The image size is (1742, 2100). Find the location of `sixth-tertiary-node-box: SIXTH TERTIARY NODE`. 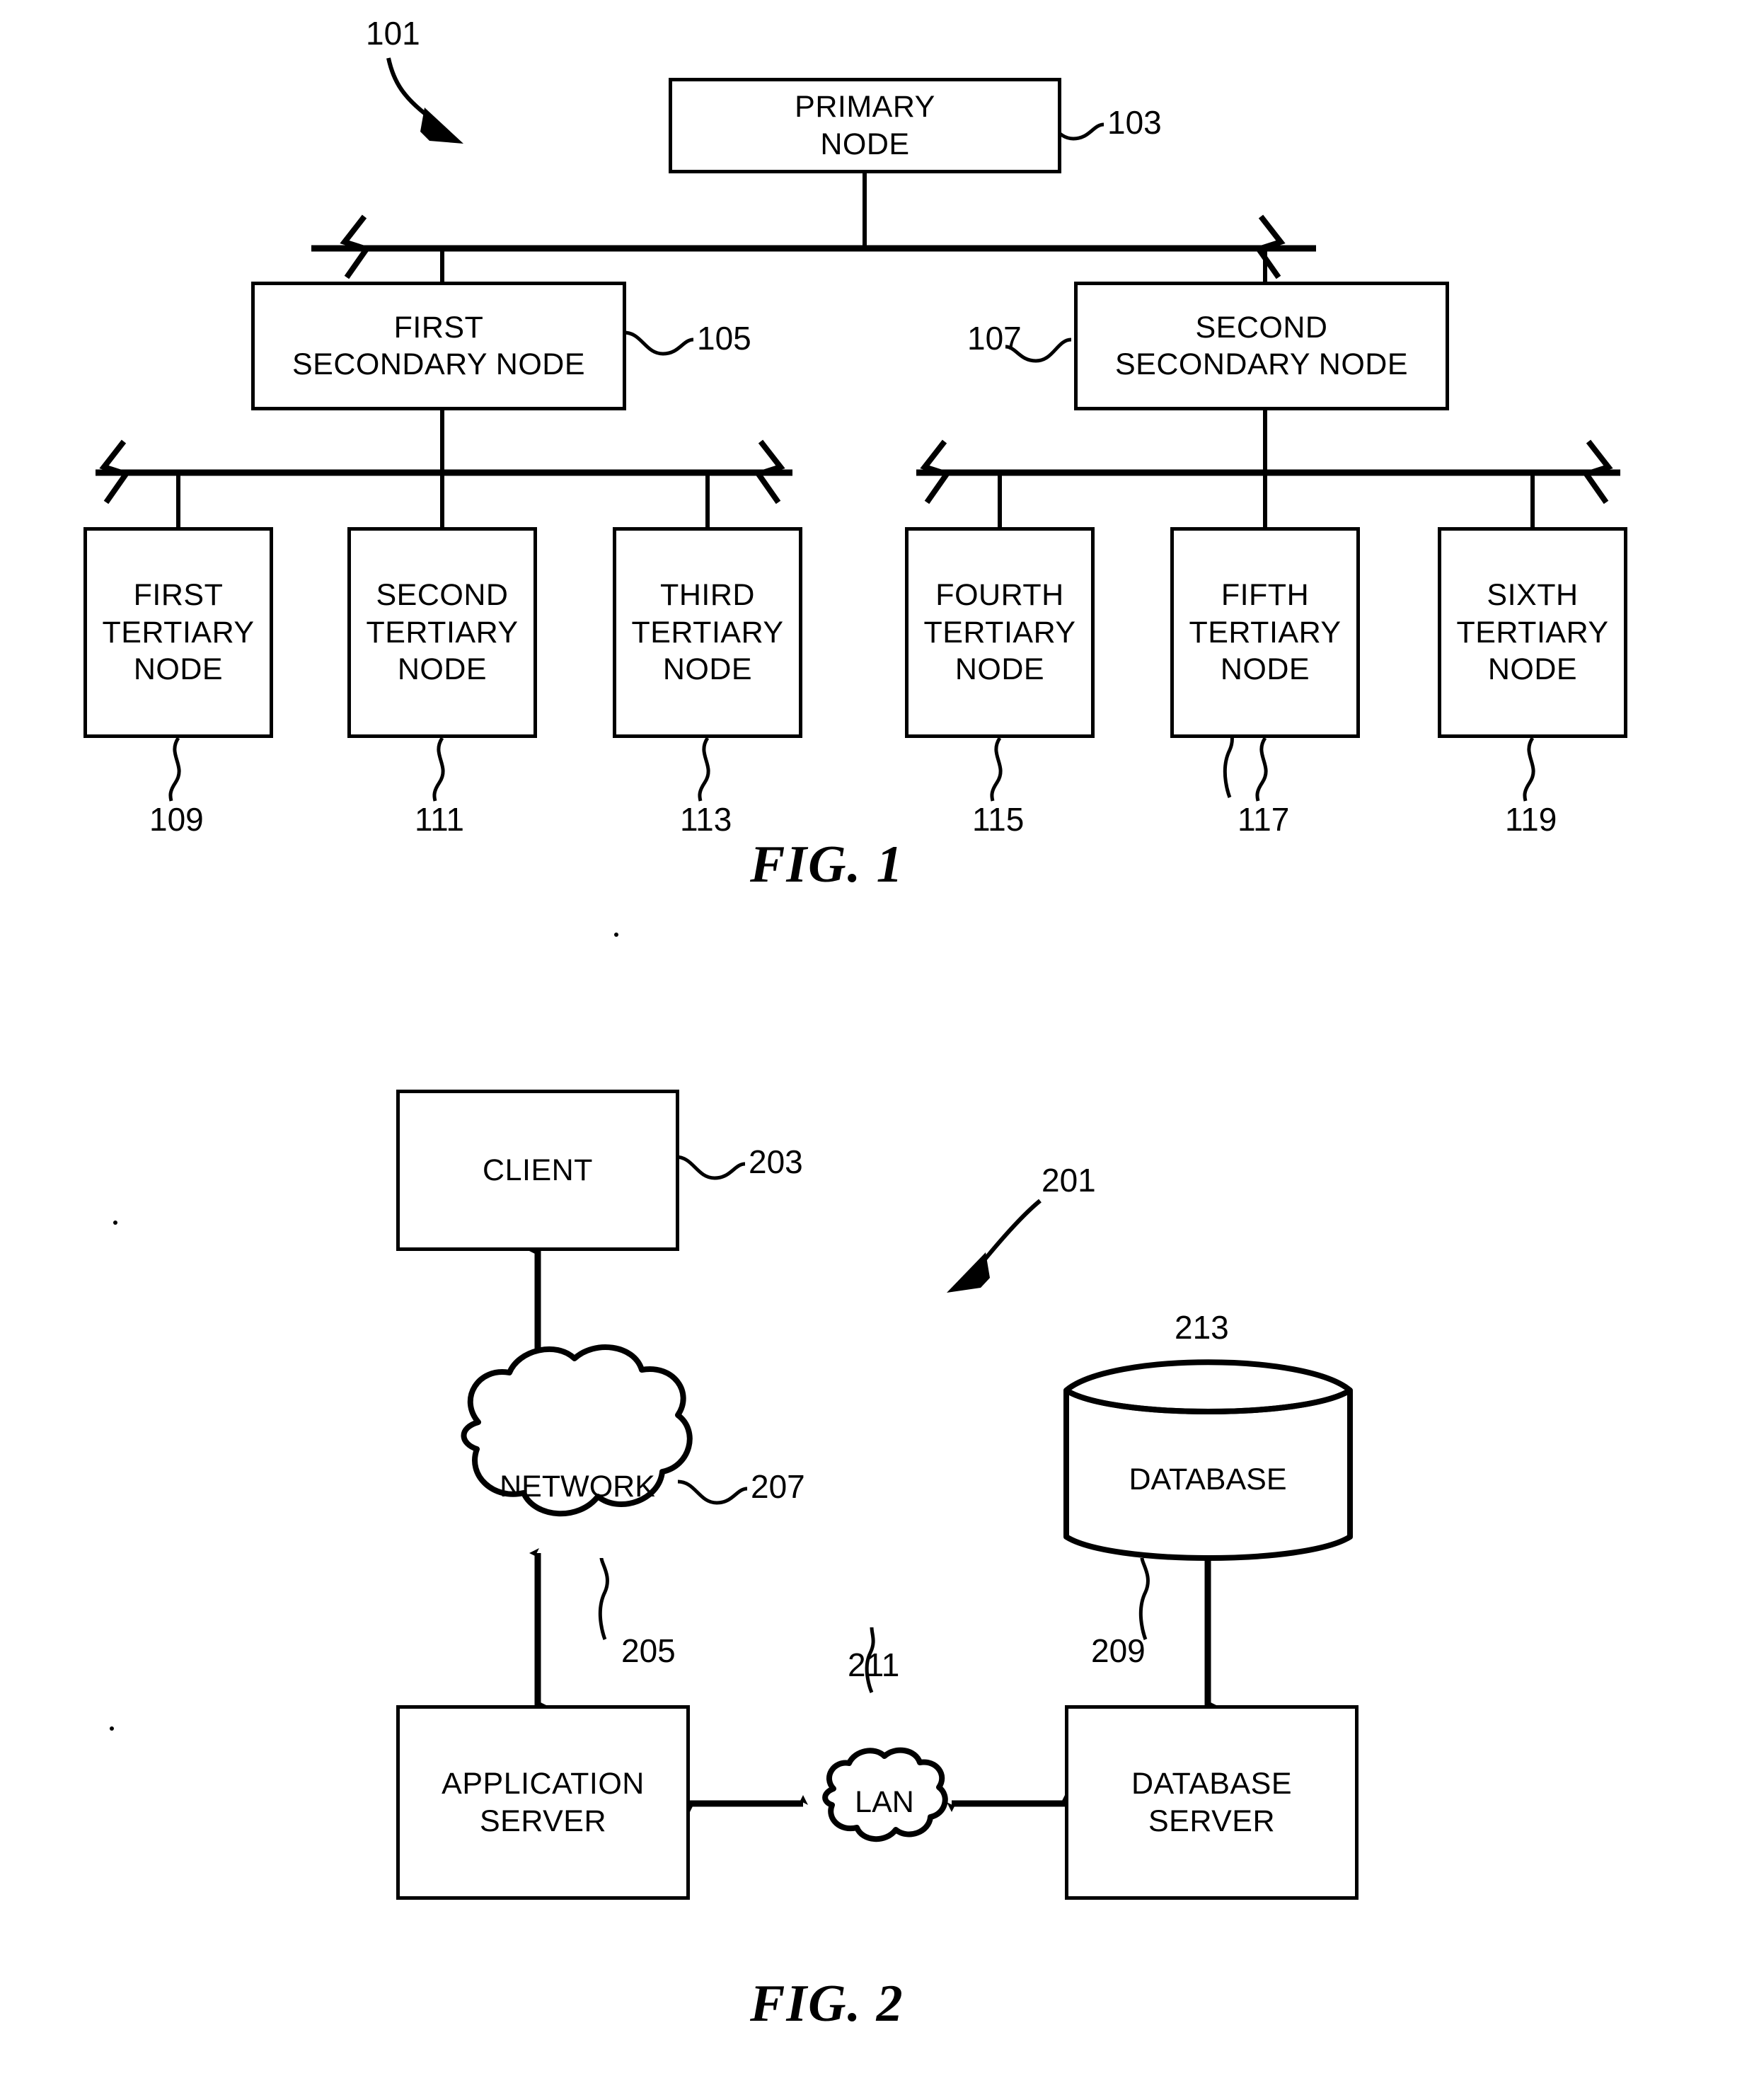

sixth-tertiary-node-box: SIXTH TERTIARY NODE is located at coordinates (1532, 632).